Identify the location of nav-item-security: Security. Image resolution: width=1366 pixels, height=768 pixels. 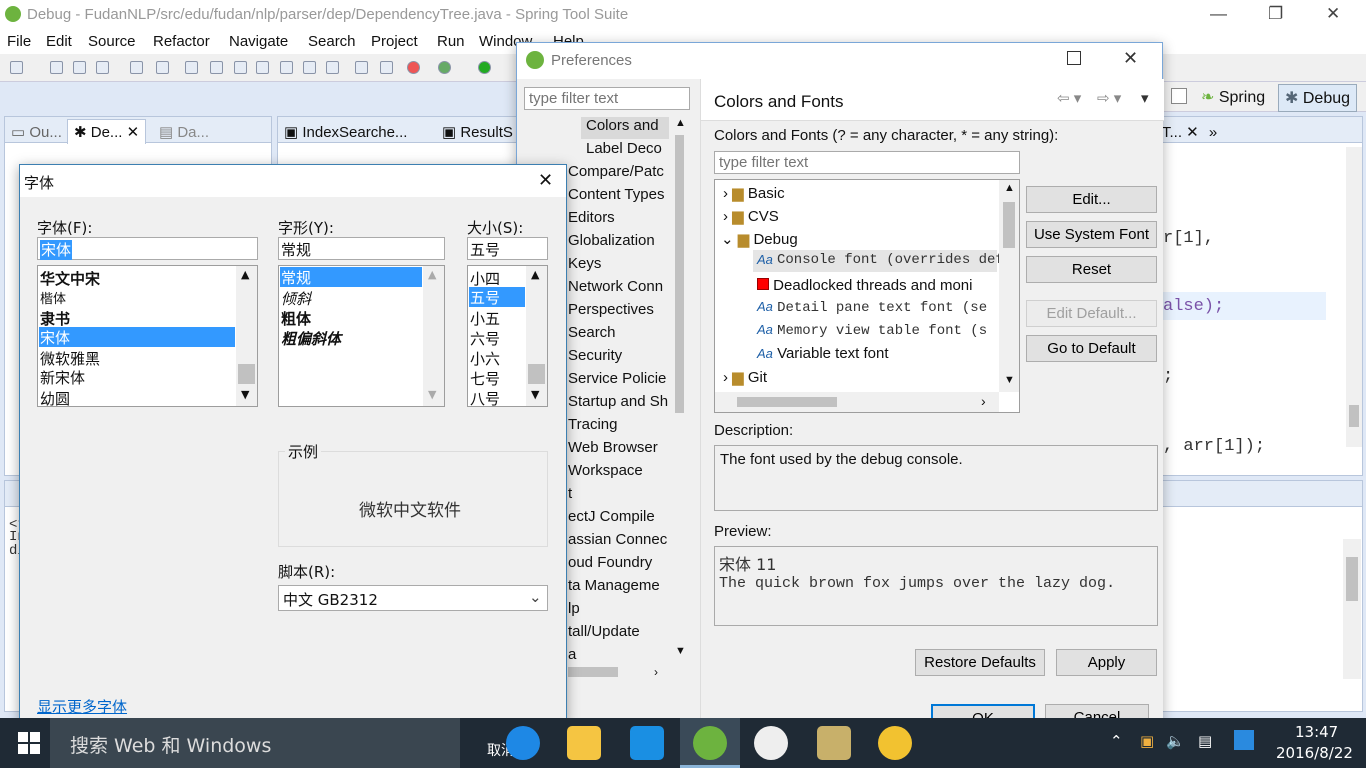
(595, 355).